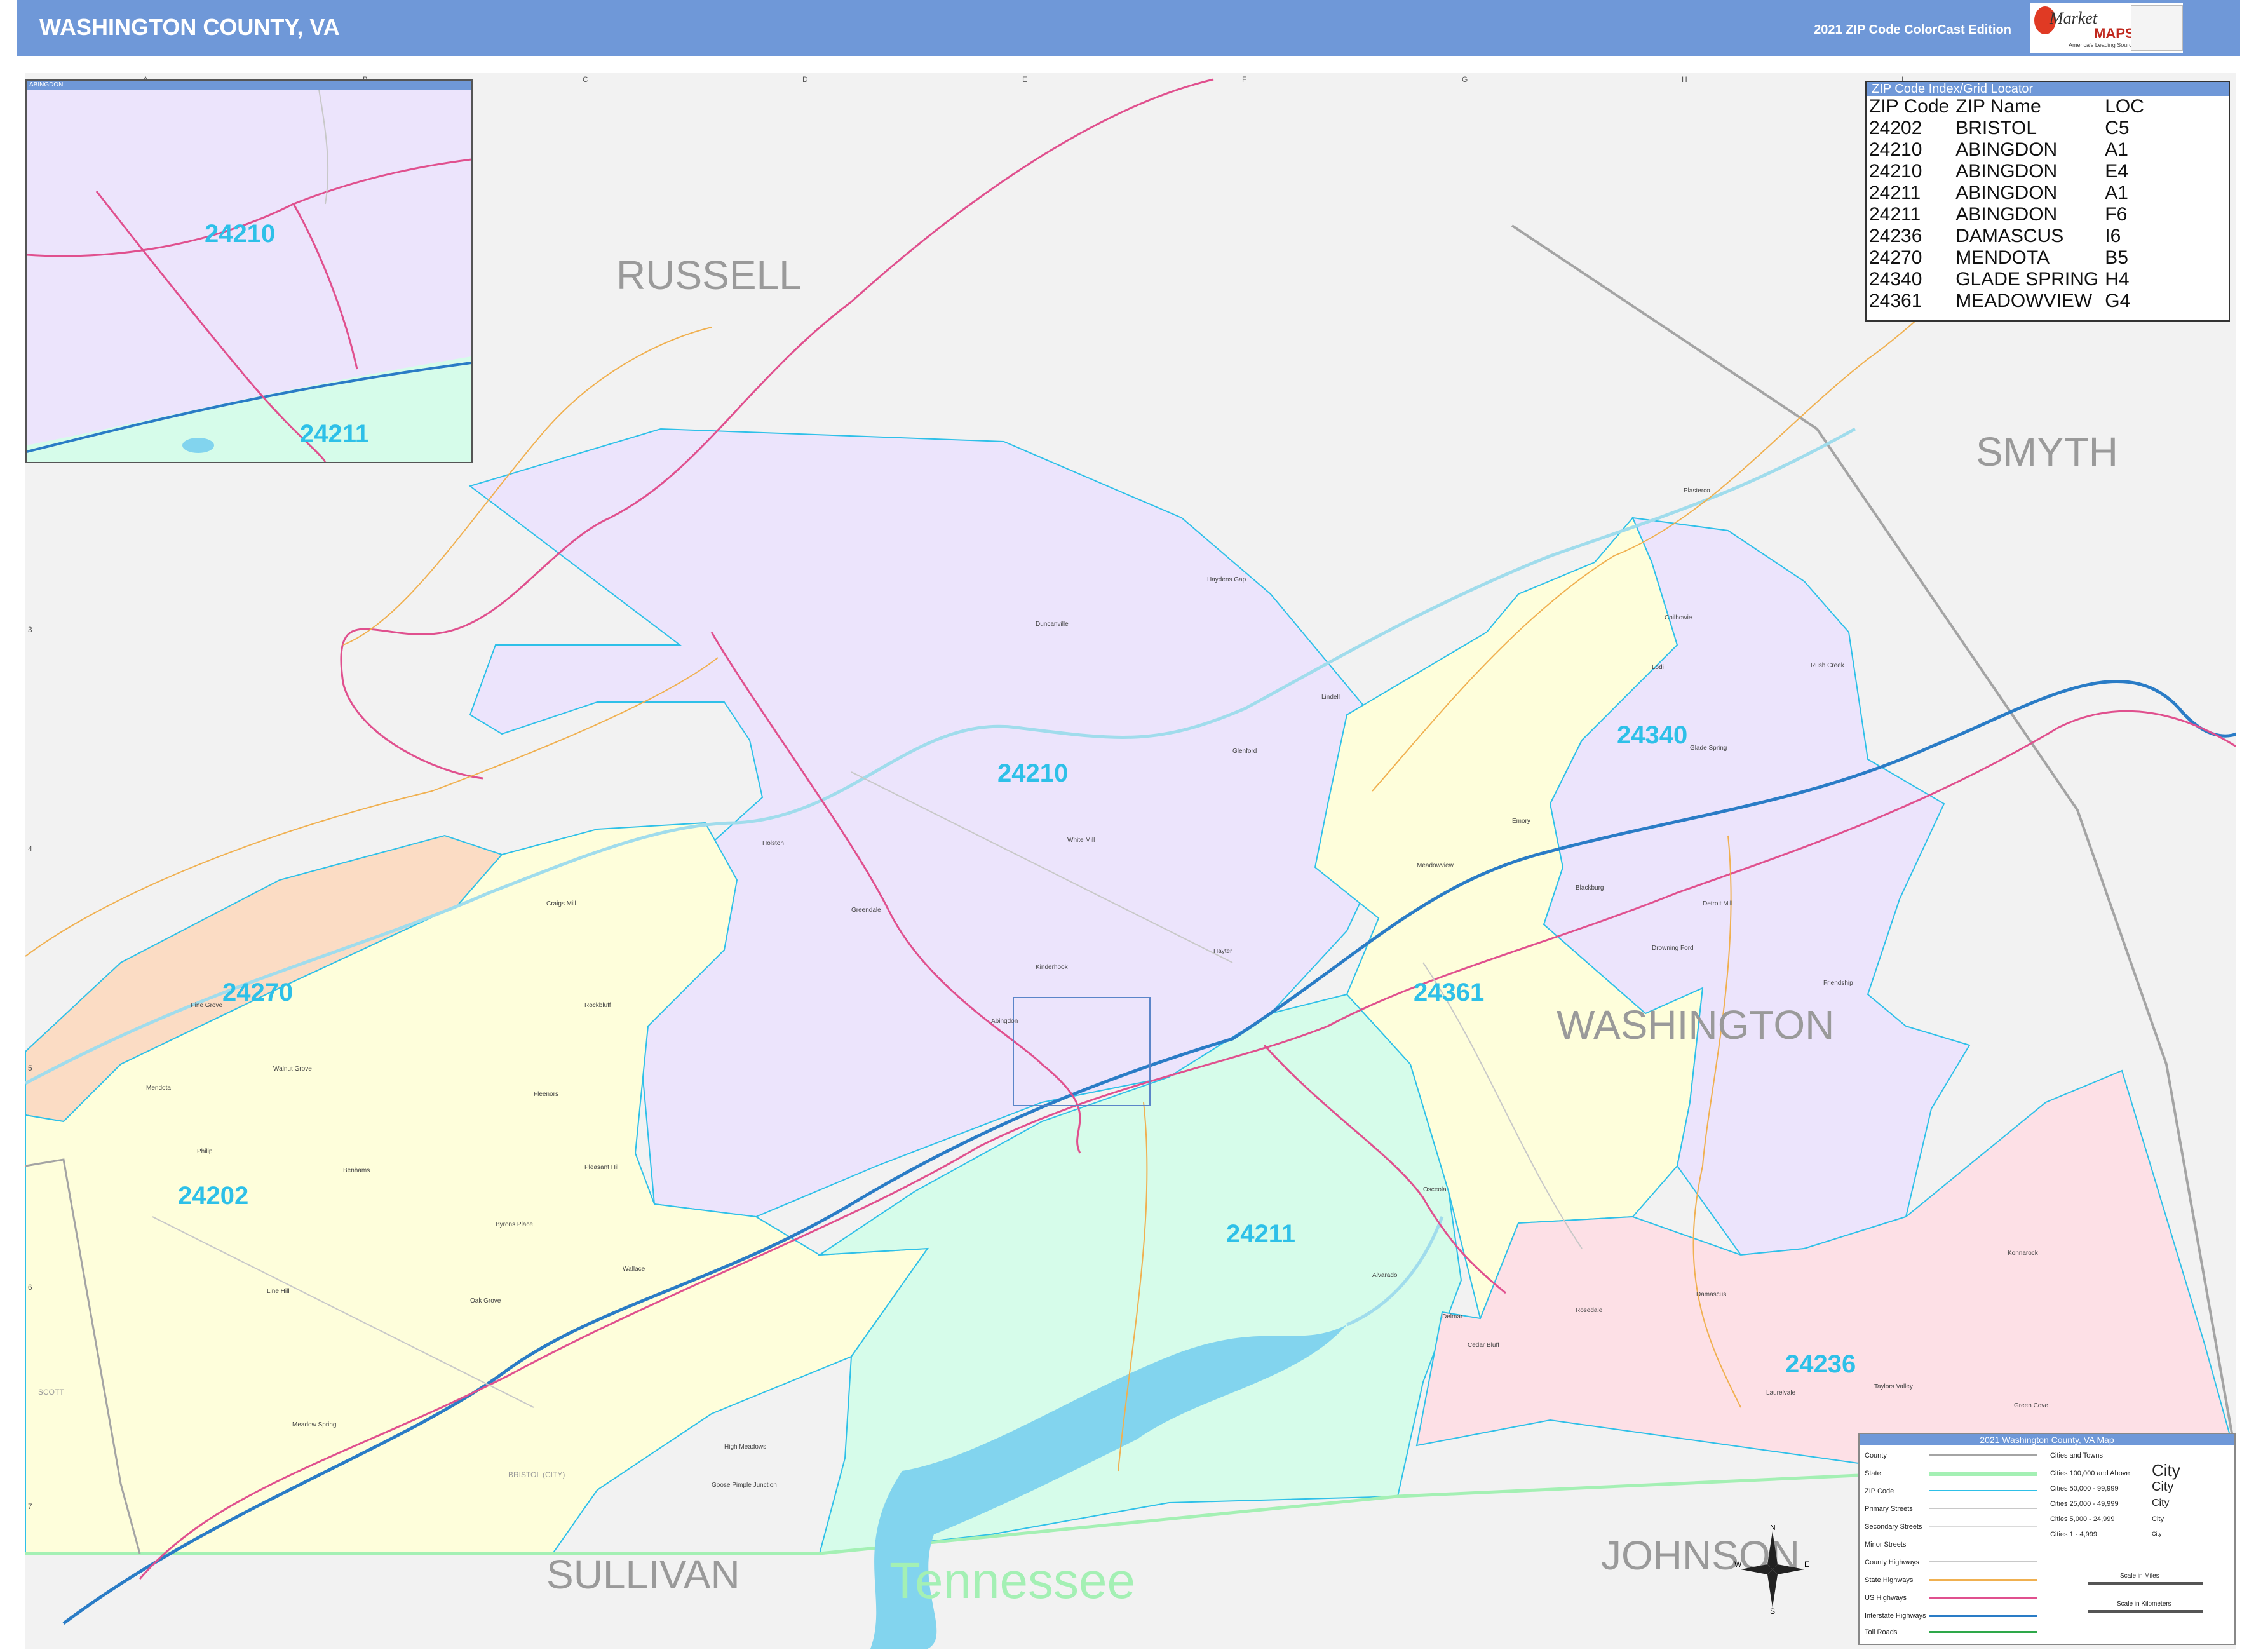 The height and width of the screenshot is (1652, 2242). I want to click on table-row: 24211 ABINGDON F6, so click(2010, 215).